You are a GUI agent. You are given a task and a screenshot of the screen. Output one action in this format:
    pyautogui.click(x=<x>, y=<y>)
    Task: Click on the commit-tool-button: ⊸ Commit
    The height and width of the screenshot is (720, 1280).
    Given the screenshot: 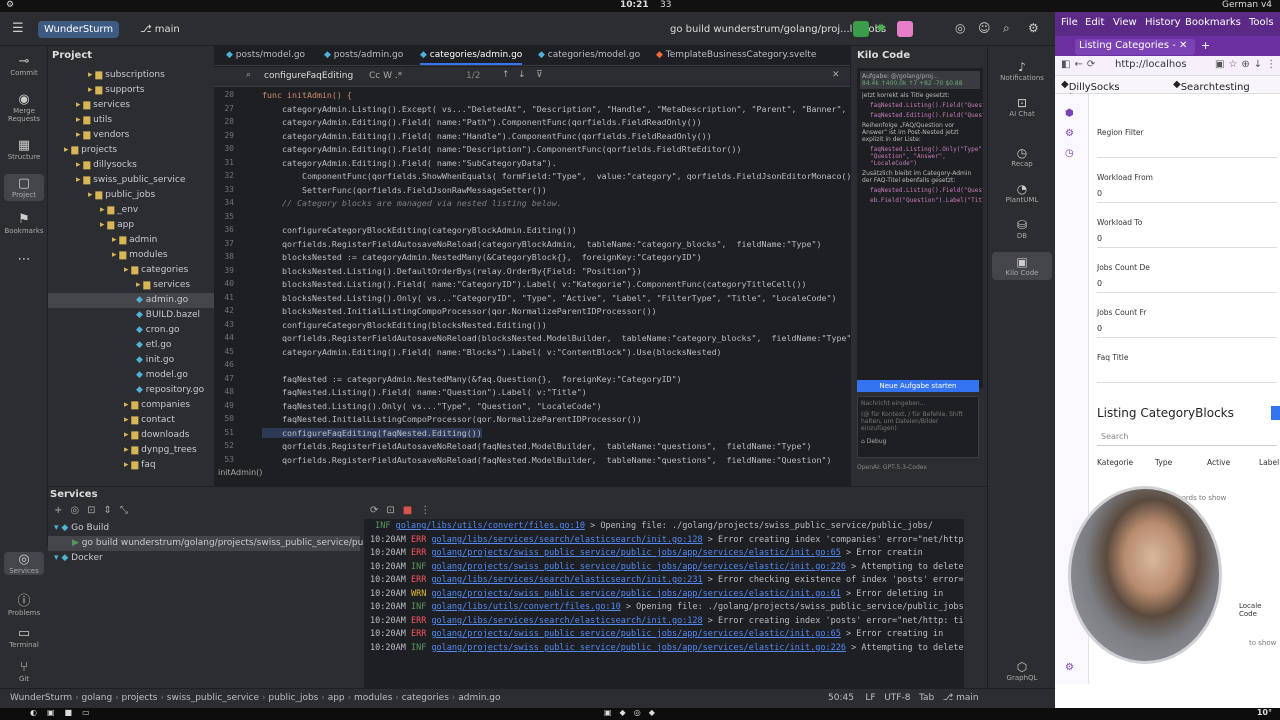 What is the action you would take?
    pyautogui.click(x=24, y=65)
    